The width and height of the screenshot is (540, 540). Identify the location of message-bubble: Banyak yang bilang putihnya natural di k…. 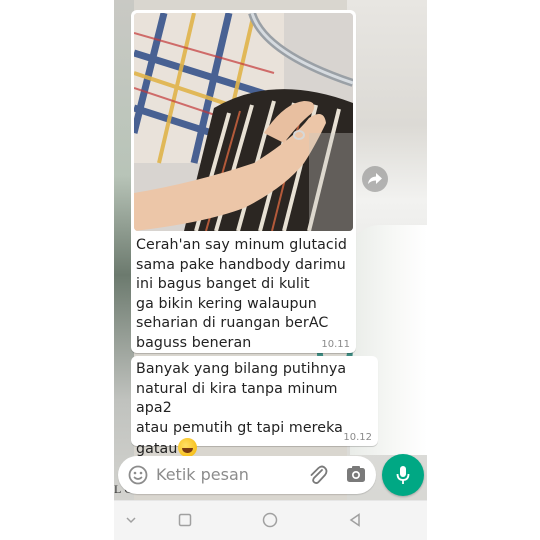
(254, 406).